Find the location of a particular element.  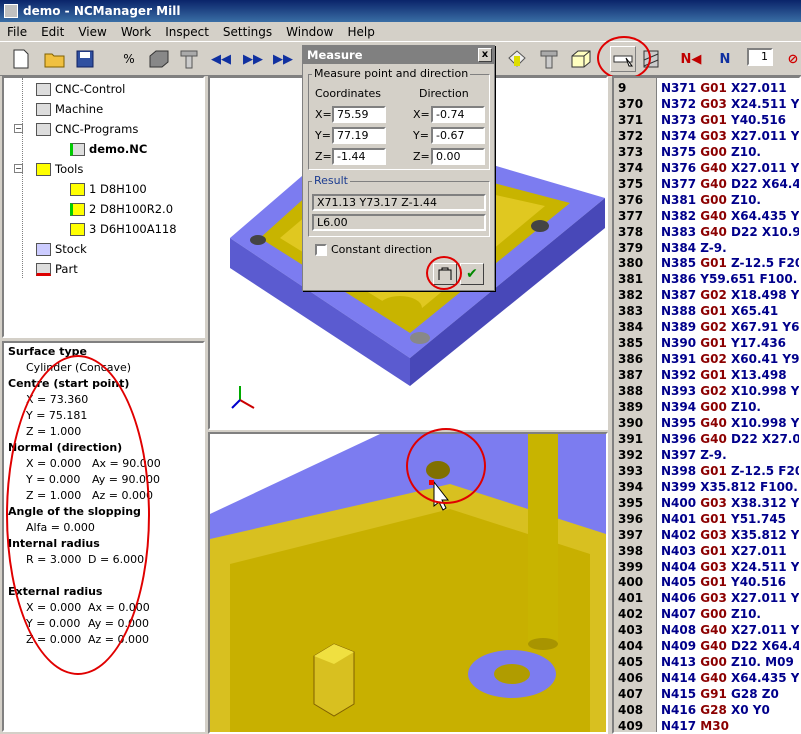

tree-item-cnc-programs: CNC-Programs is located at coordinates (87, 129).